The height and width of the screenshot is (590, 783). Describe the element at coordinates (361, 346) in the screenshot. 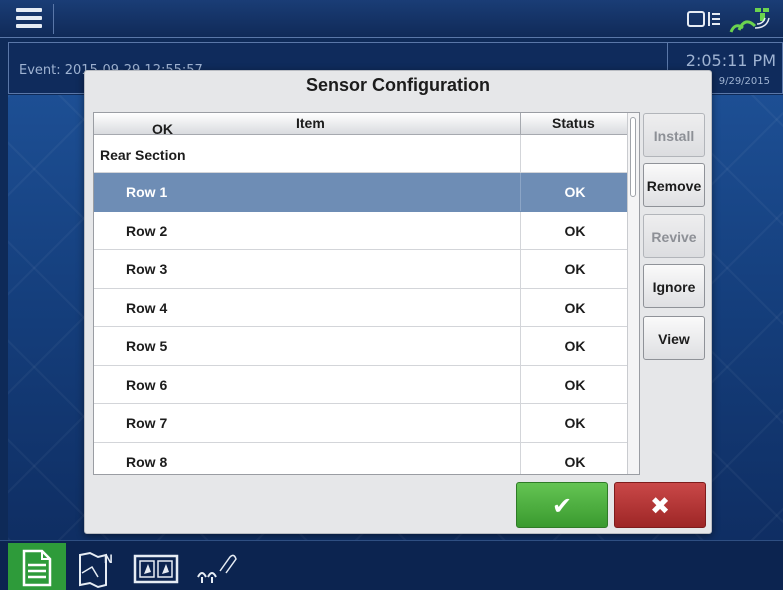

I see `table-row: Row 5 OK` at that location.